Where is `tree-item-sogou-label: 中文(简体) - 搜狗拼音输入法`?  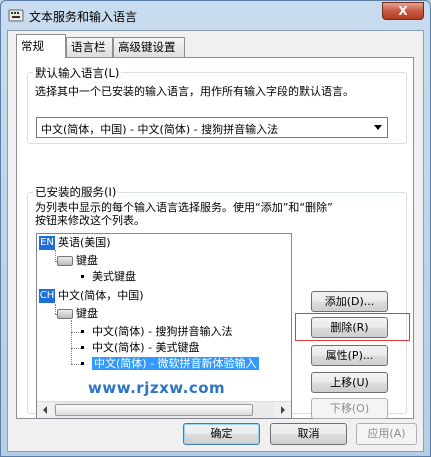
tree-item-sogou-label: 中文(简体) - 搜狗拼音输入法 is located at coordinates (162, 331).